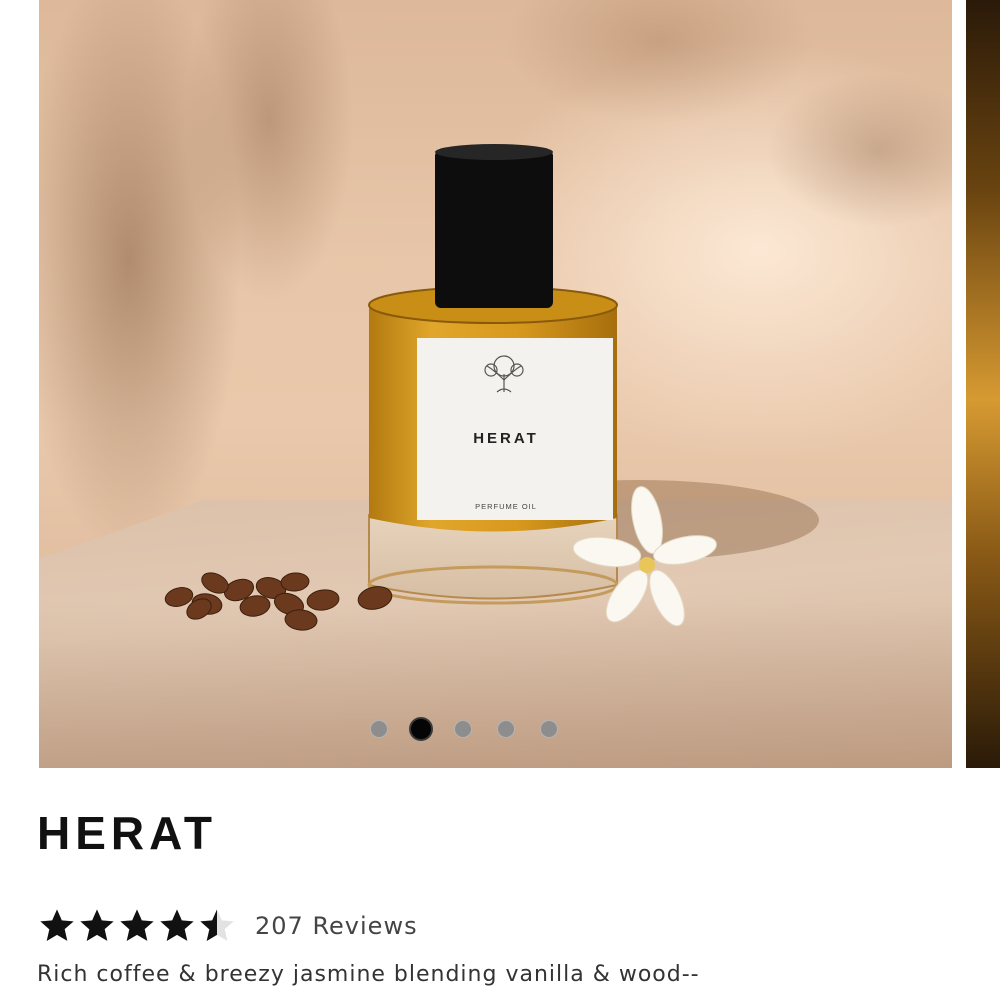 Image resolution: width=1000 pixels, height=1000 pixels. Describe the element at coordinates (983, 384) in the screenshot. I see `next-slide-preview` at that location.